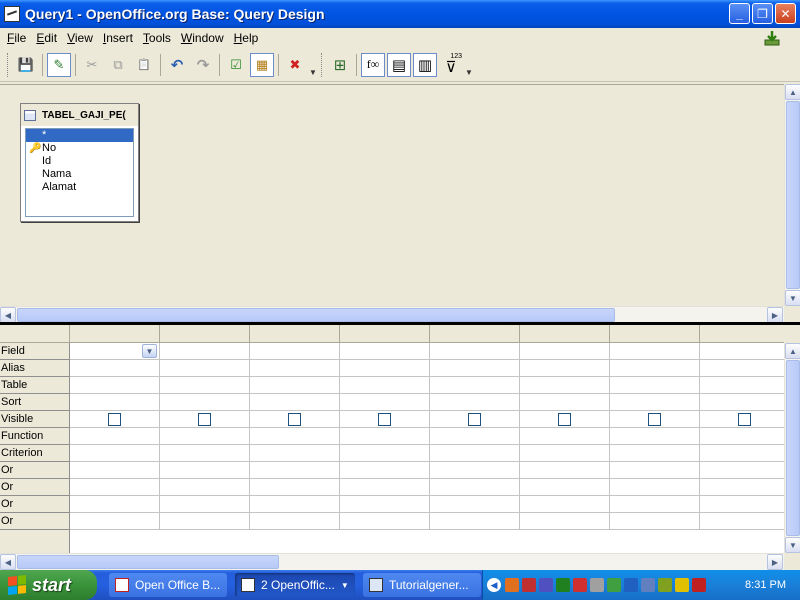 This screenshot has height=600, width=800. I want to click on table-window-header: TABEL_GAJI_PE(, so click(79, 115).